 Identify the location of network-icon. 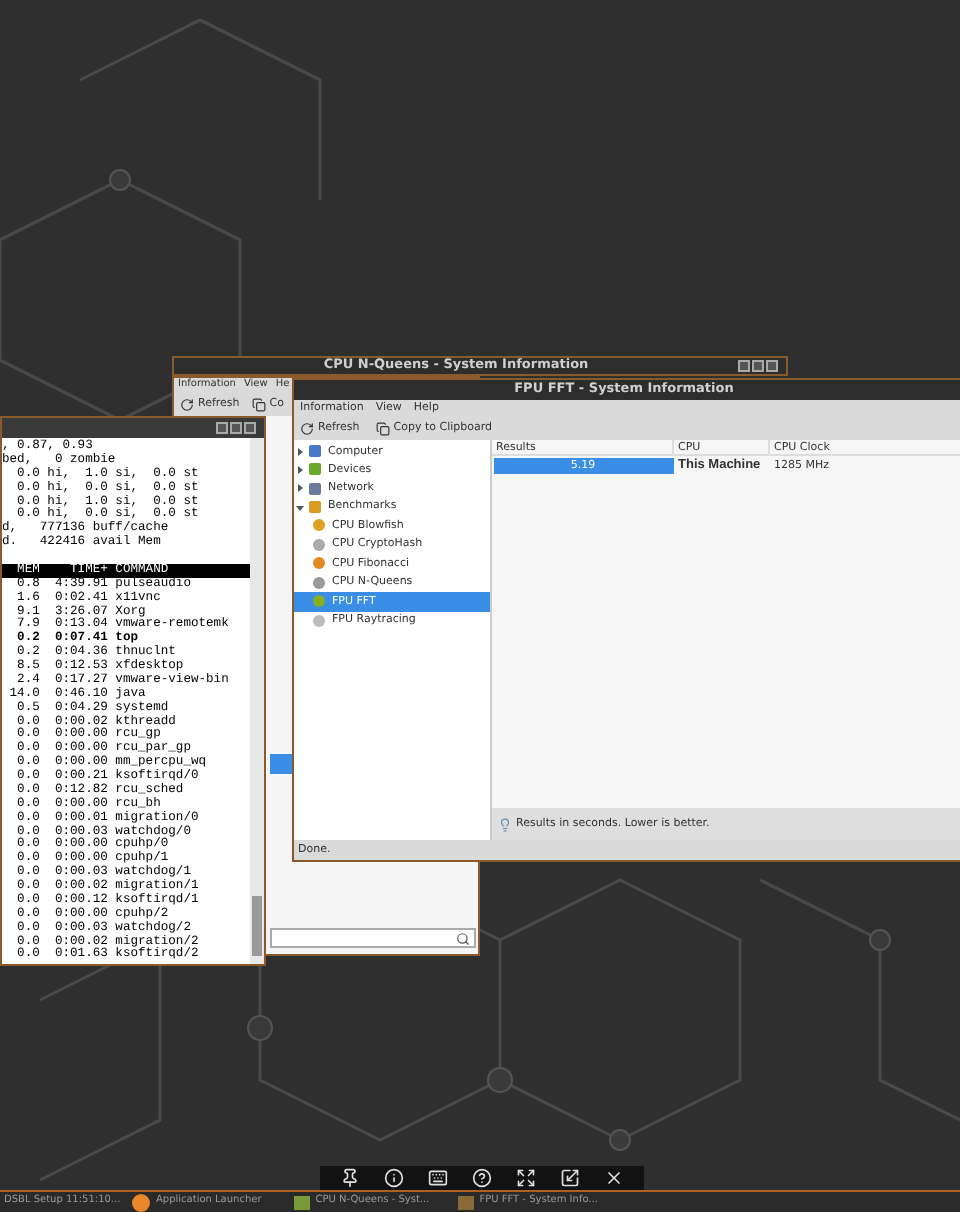
(315, 488).